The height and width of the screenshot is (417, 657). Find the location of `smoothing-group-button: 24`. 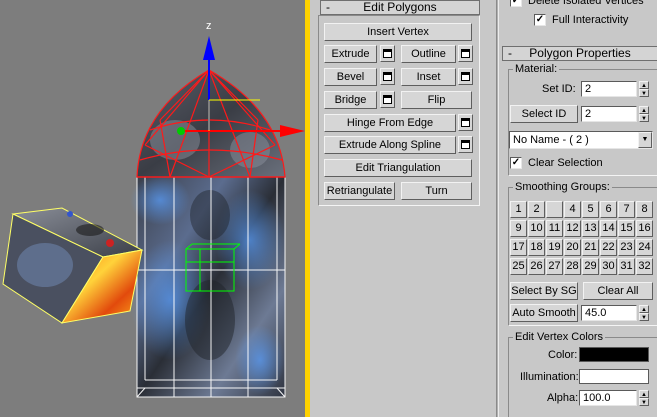

smoothing-group-button: 24 is located at coordinates (644, 247).